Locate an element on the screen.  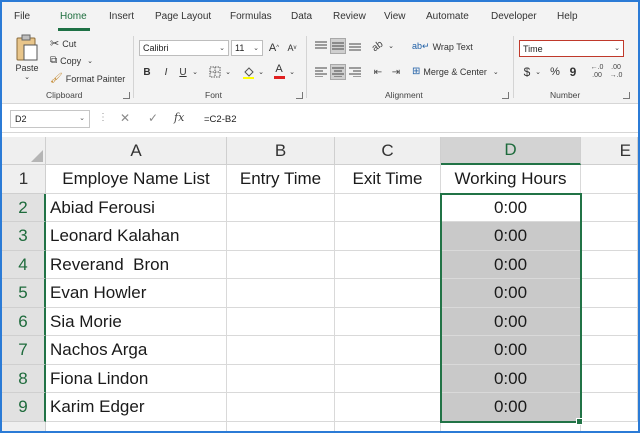
align-left-button is located at coordinates (321, 72).